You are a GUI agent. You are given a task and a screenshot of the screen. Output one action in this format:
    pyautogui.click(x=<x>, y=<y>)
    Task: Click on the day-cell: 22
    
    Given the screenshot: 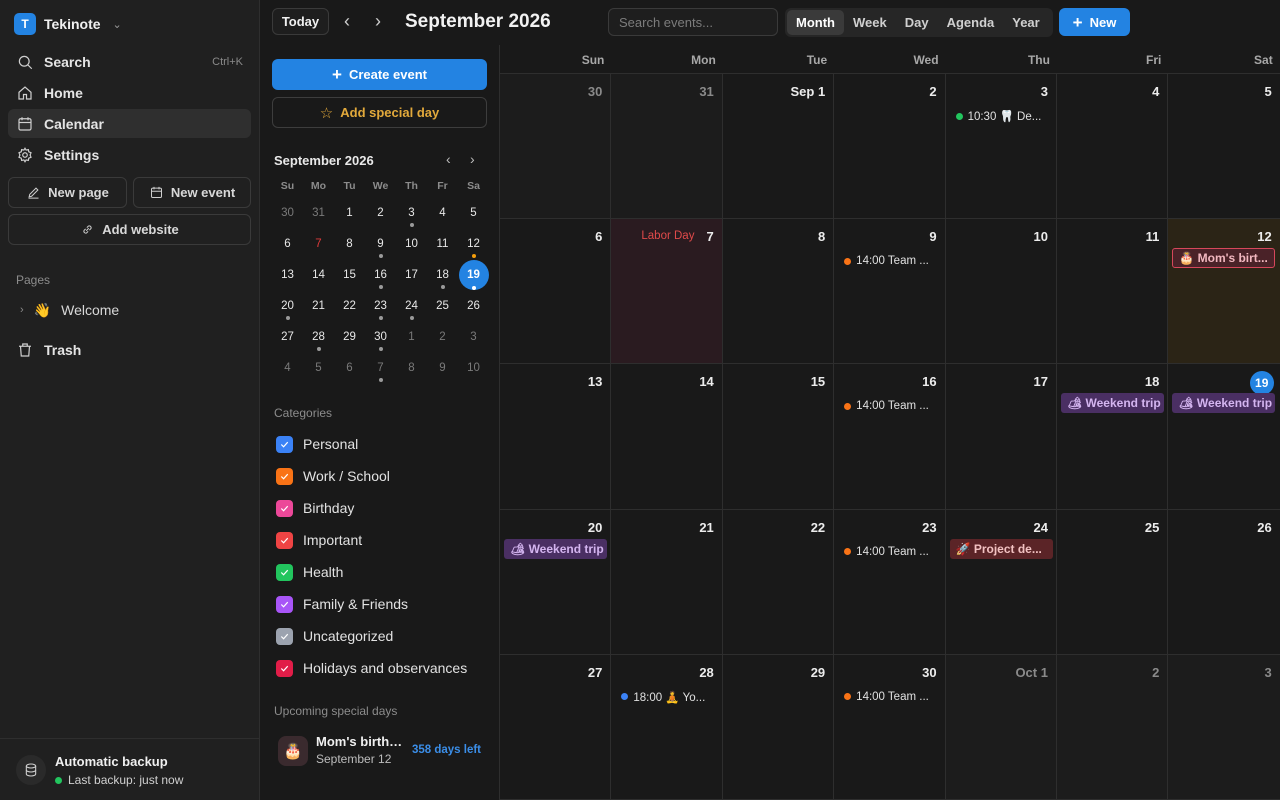 What is the action you would take?
    pyautogui.click(x=779, y=581)
    